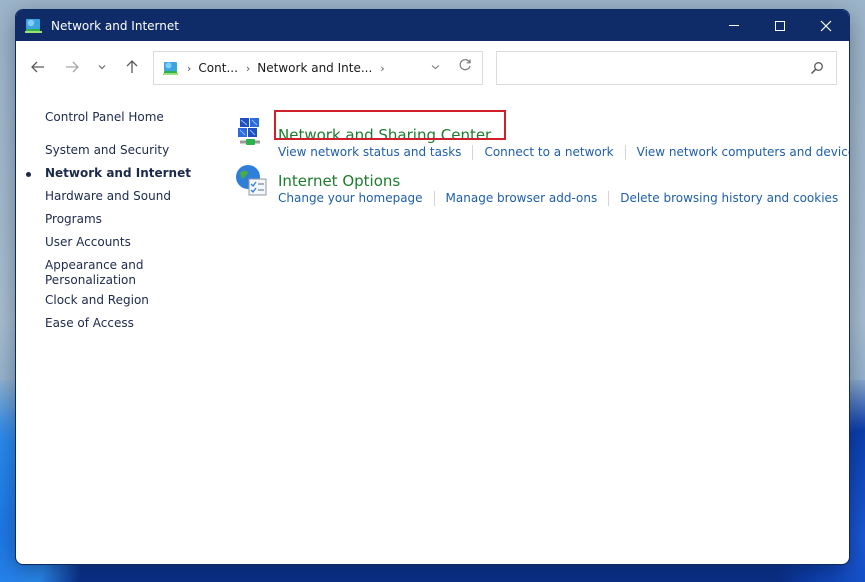  I want to click on sidebar-item-network-internet: Network and Internet, so click(118, 173).